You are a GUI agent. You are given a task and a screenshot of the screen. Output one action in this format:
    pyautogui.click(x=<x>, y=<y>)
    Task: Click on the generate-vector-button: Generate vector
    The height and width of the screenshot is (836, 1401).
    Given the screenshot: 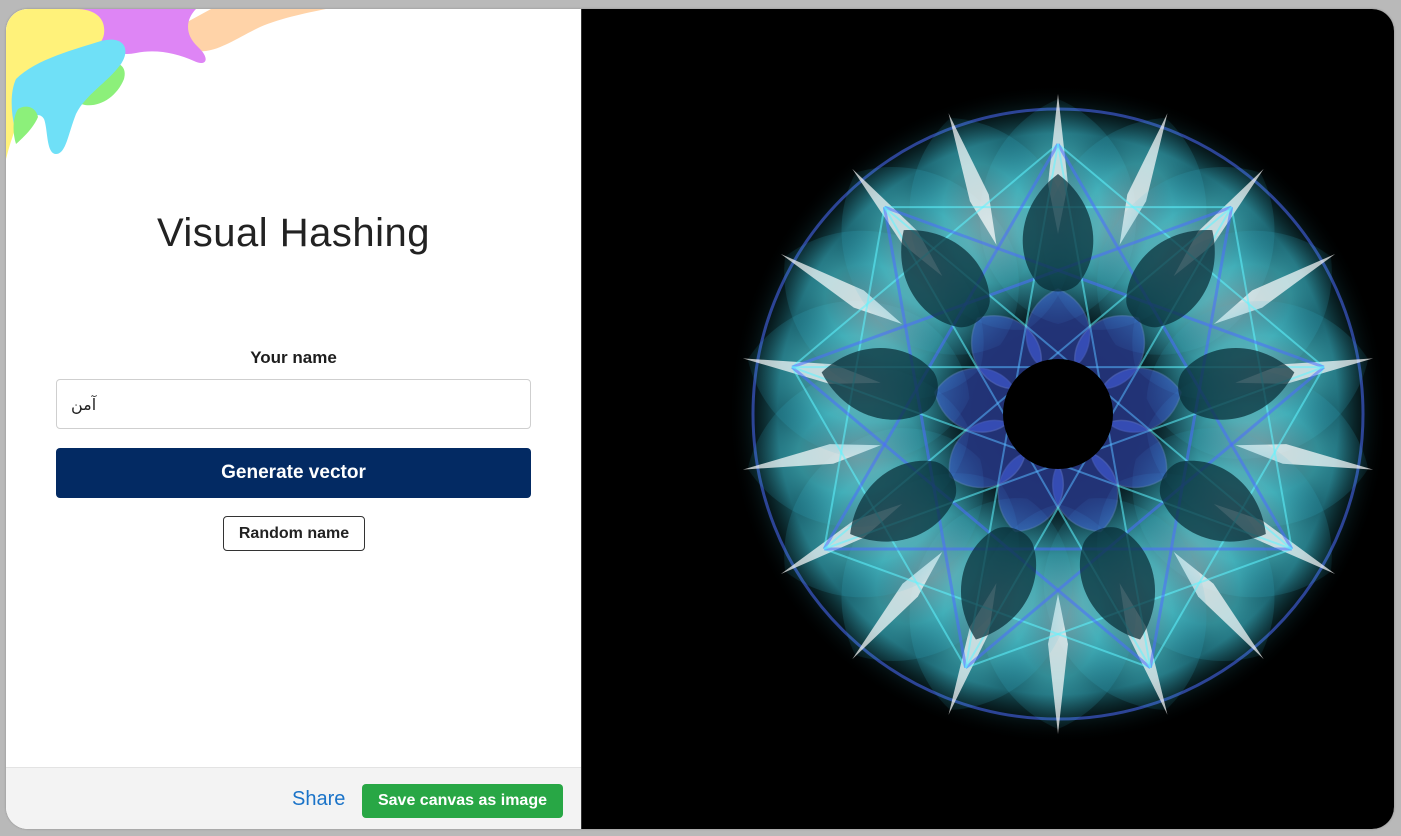 What is the action you would take?
    pyautogui.click(x=293, y=473)
    